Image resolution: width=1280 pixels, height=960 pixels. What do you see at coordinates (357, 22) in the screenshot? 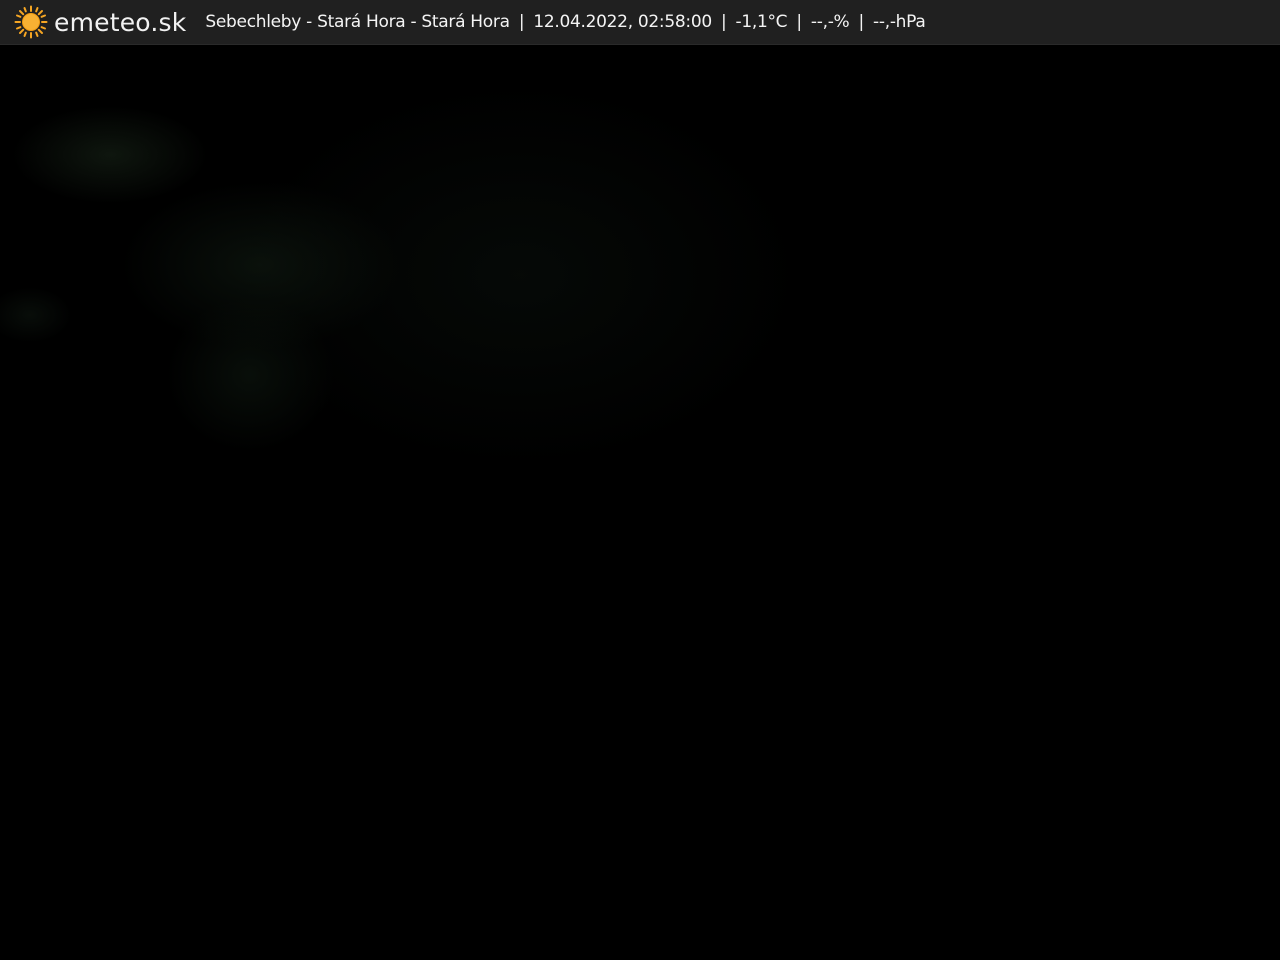
I see `location-name: Sebechleby - Stará Hora - Stará Hora` at bounding box center [357, 22].